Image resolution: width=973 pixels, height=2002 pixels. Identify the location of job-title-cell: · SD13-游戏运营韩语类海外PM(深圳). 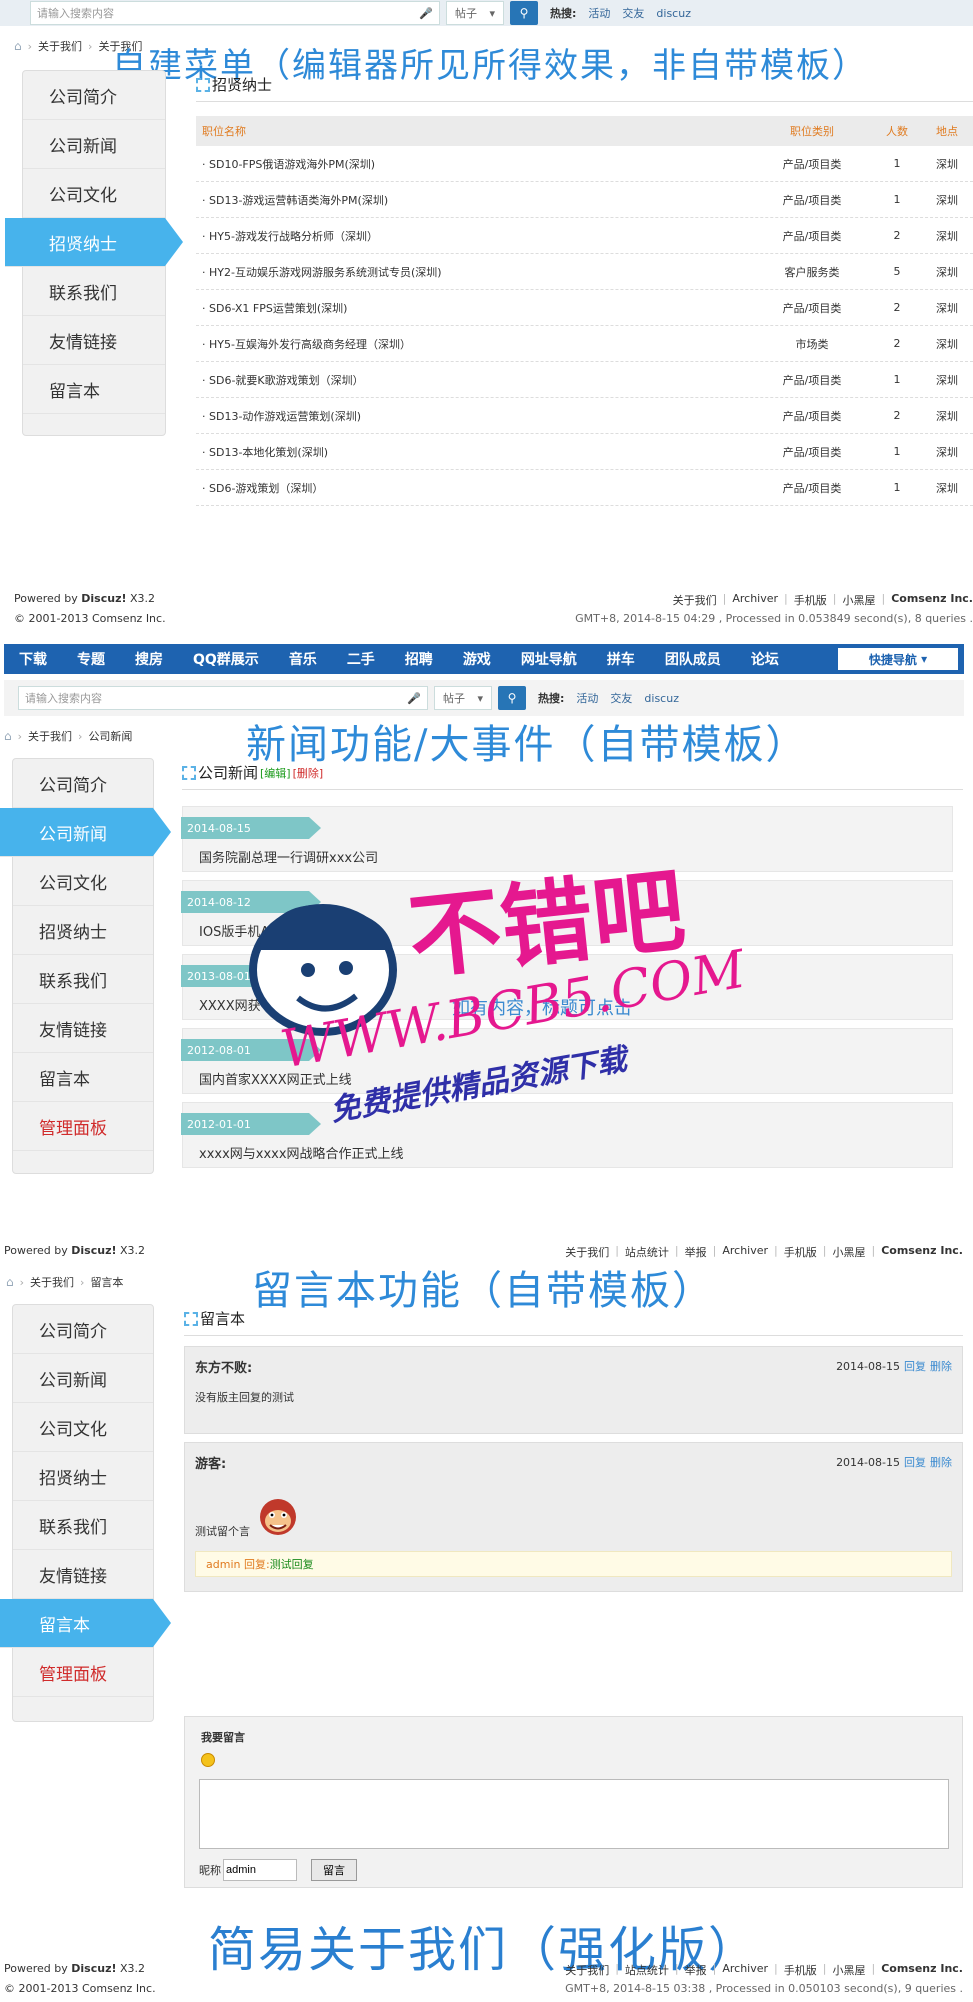
(474, 200).